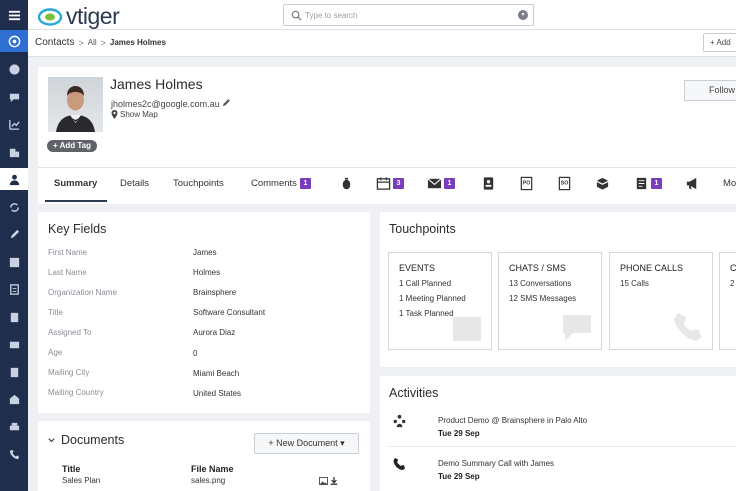  What do you see at coordinates (346, 183) in the screenshot?
I see `tab-opportunities` at bounding box center [346, 183].